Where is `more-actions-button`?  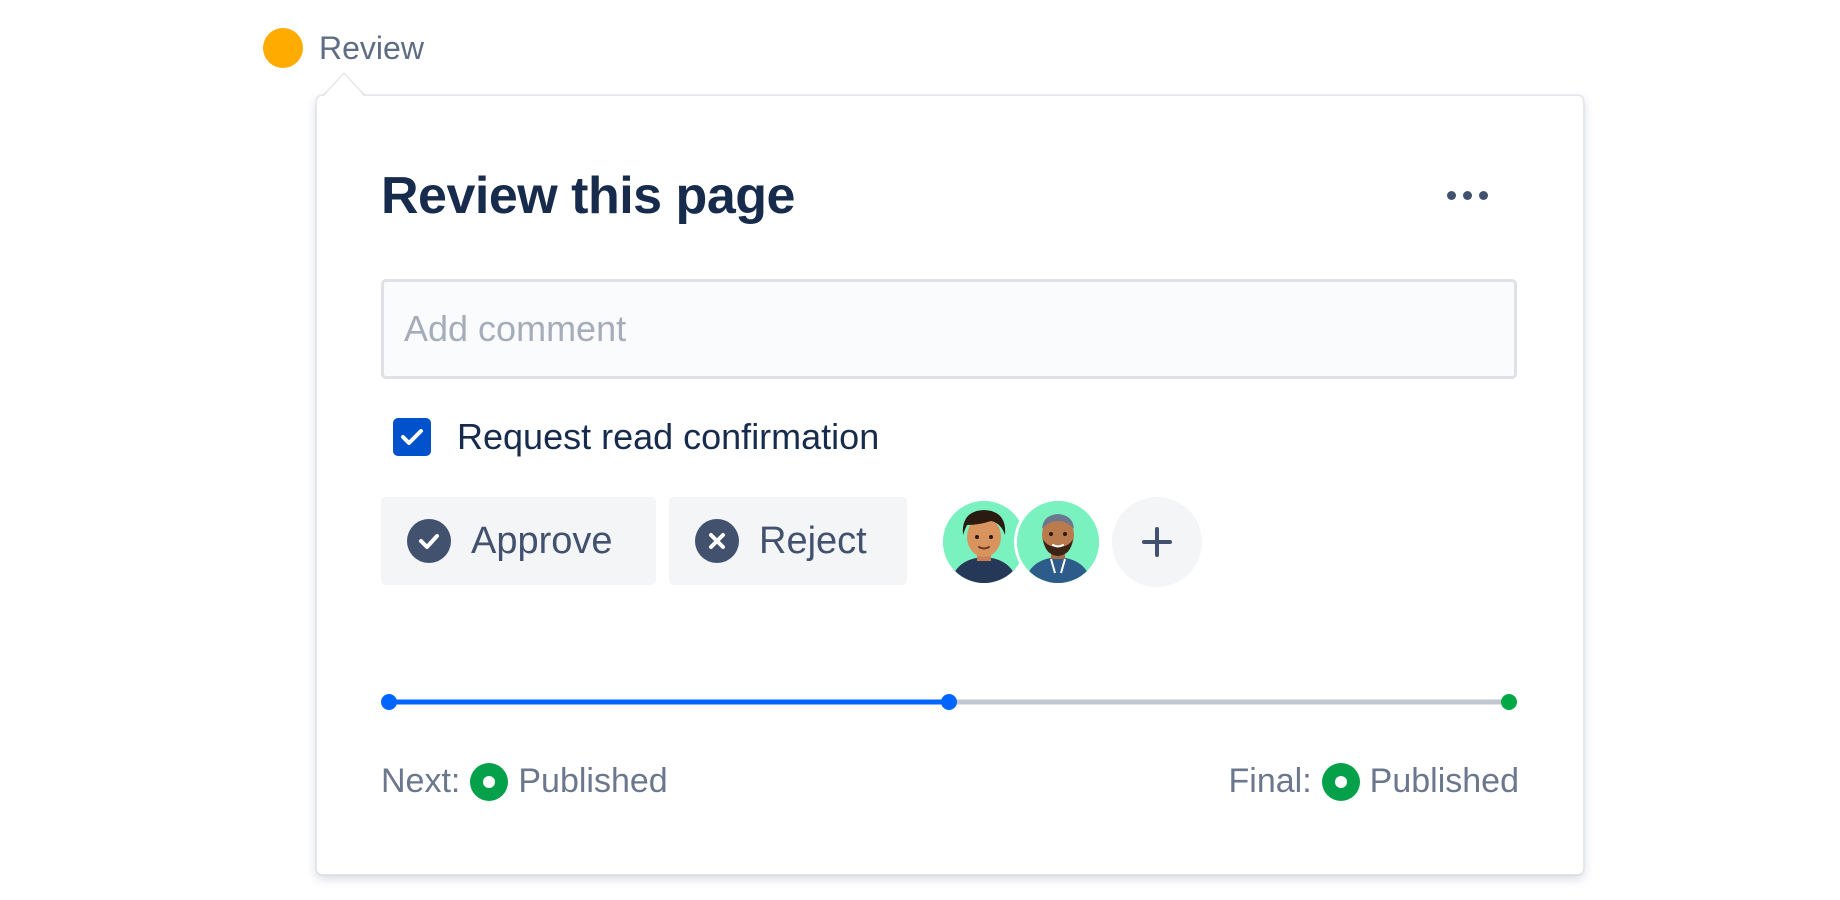 more-actions-button is located at coordinates (1467, 195).